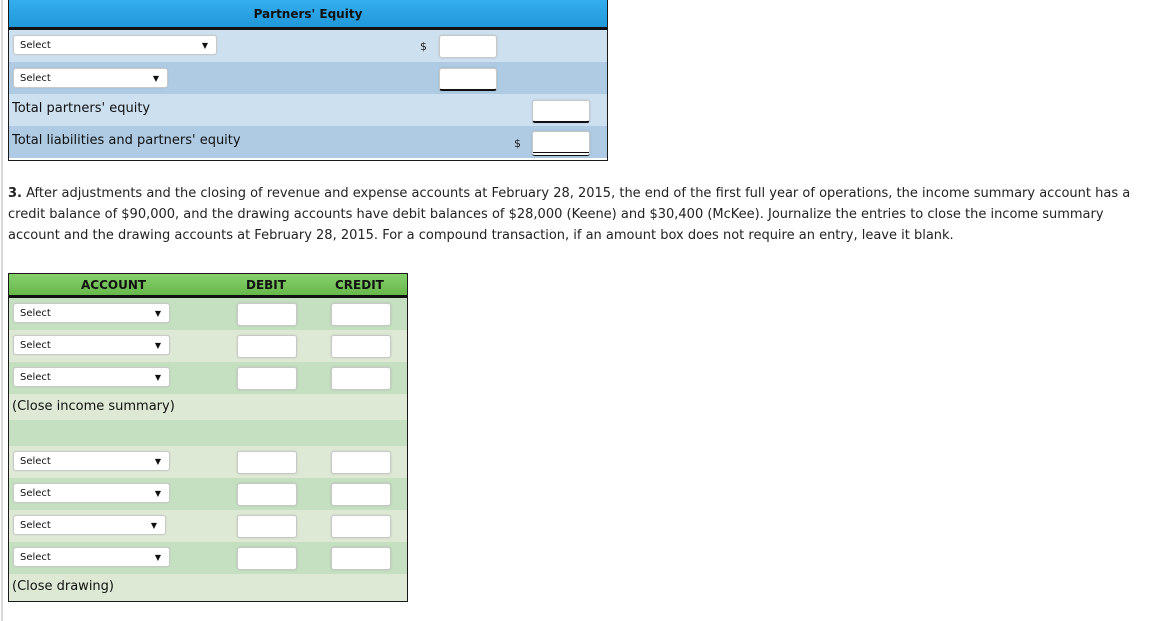 The height and width of the screenshot is (621, 1151). Describe the element at coordinates (266, 285) in the screenshot. I see `column-header-debit: DEBIT` at that location.